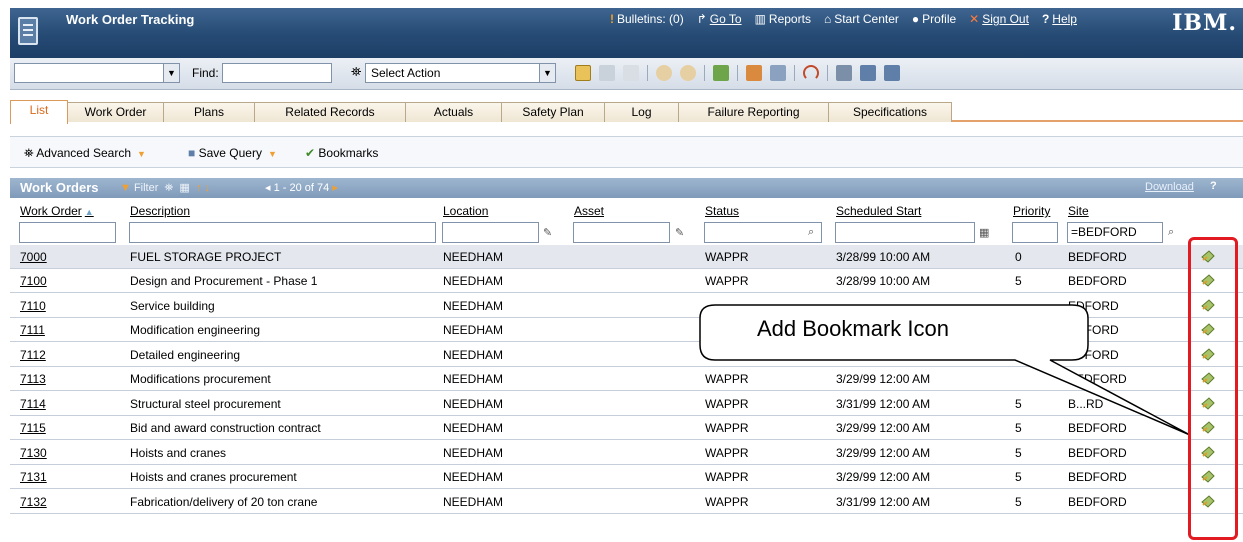 This screenshot has height=542, width=1243. Describe the element at coordinates (39, 112) in the screenshot. I see `tab-list: List` at that location.